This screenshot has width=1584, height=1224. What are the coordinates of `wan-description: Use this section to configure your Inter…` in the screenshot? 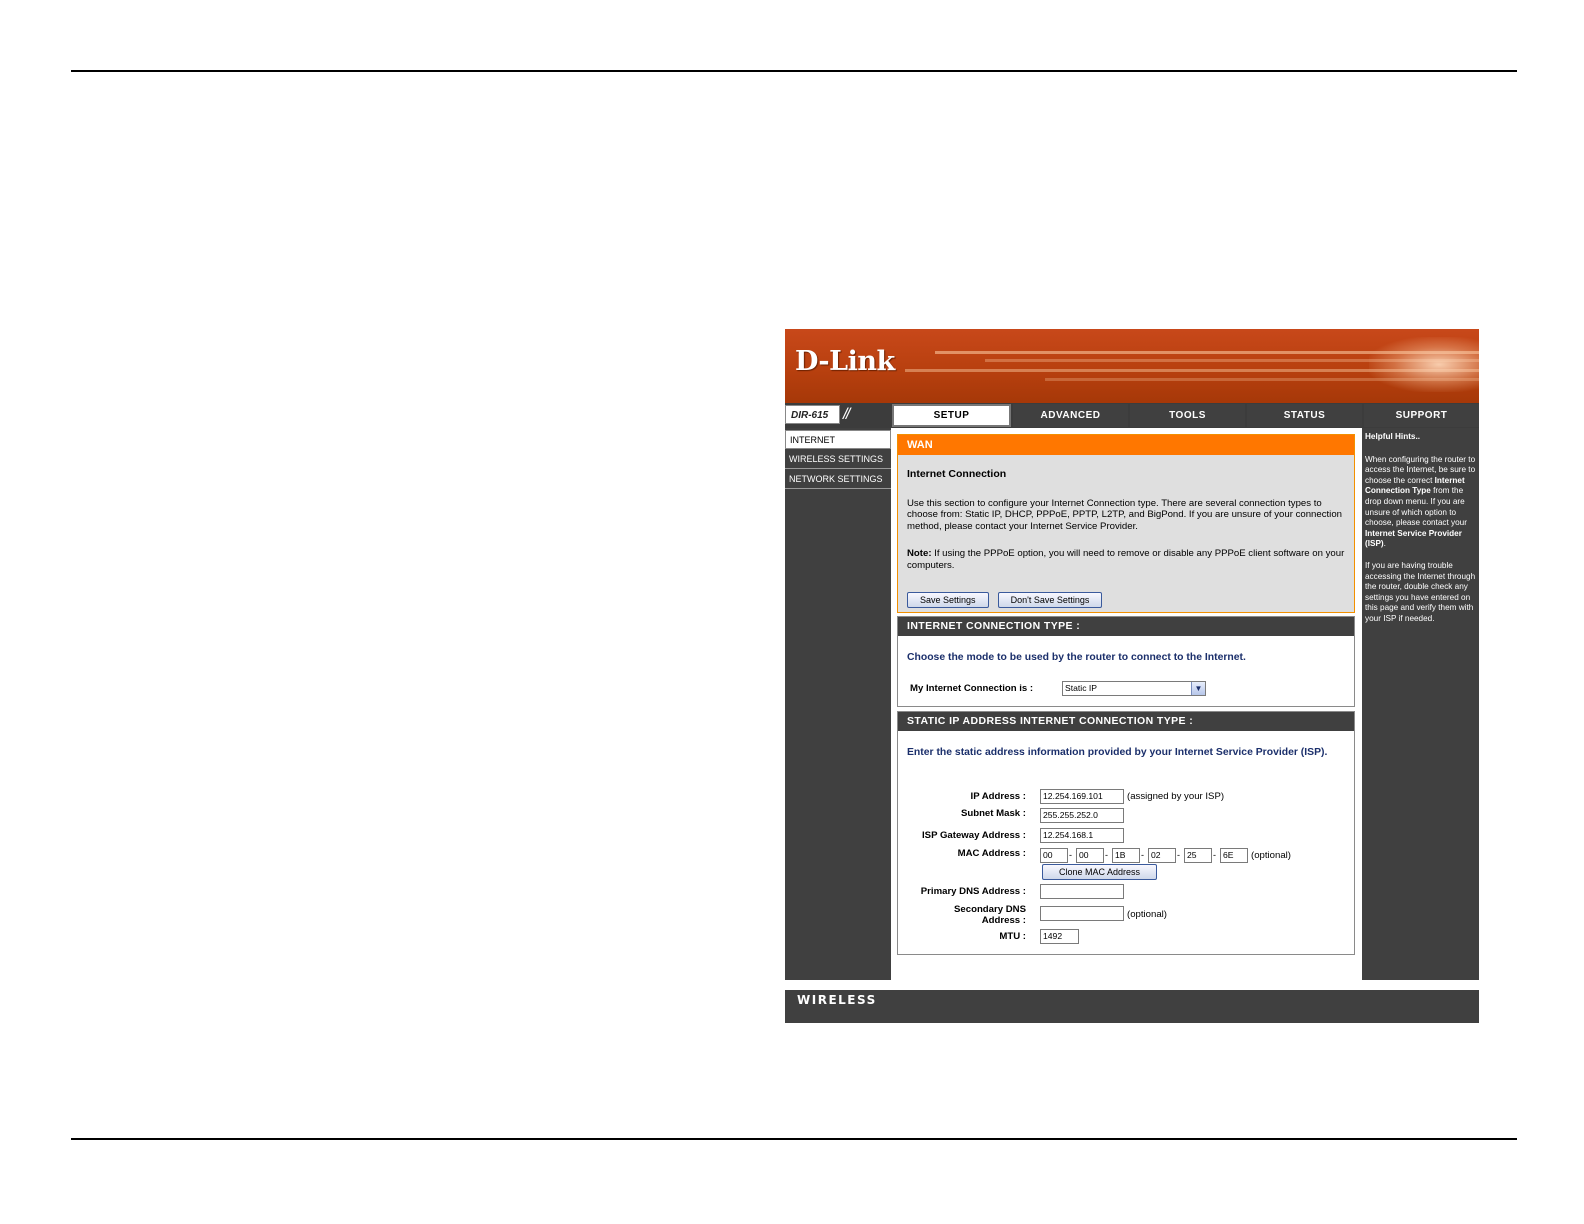 It's located at (1124, 514).